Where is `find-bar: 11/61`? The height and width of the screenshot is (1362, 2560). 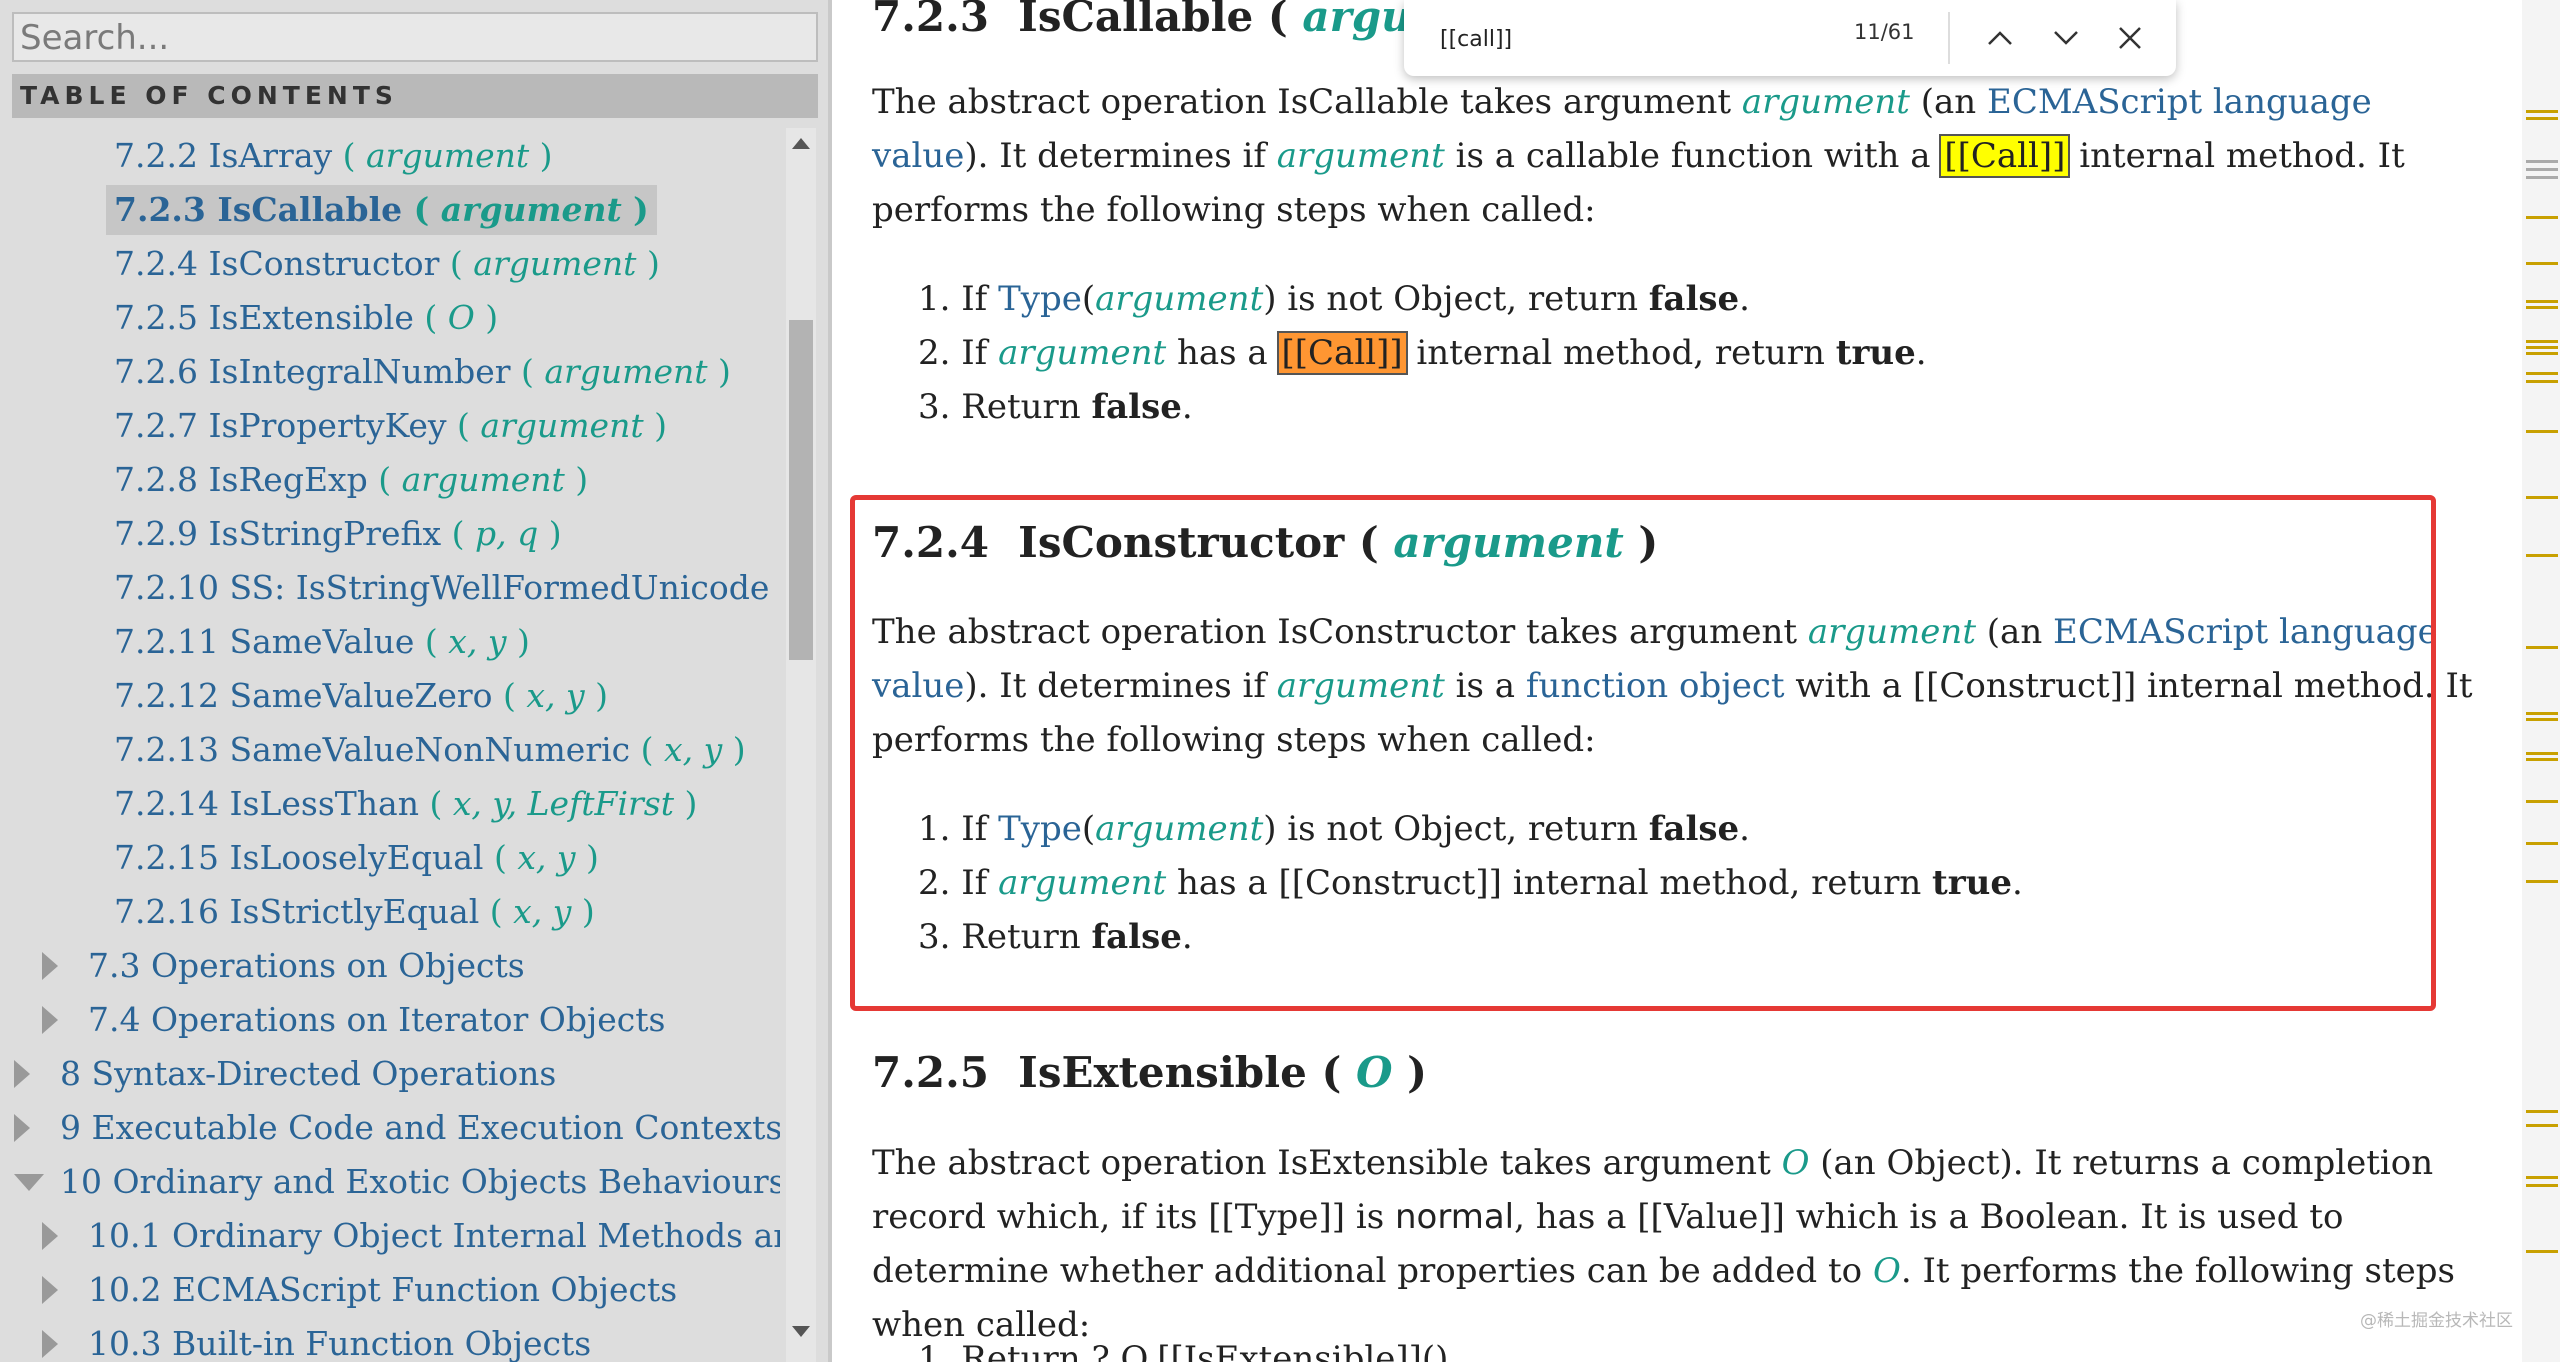
find-bar: 11/61 is located at coordinates (1790, 38).